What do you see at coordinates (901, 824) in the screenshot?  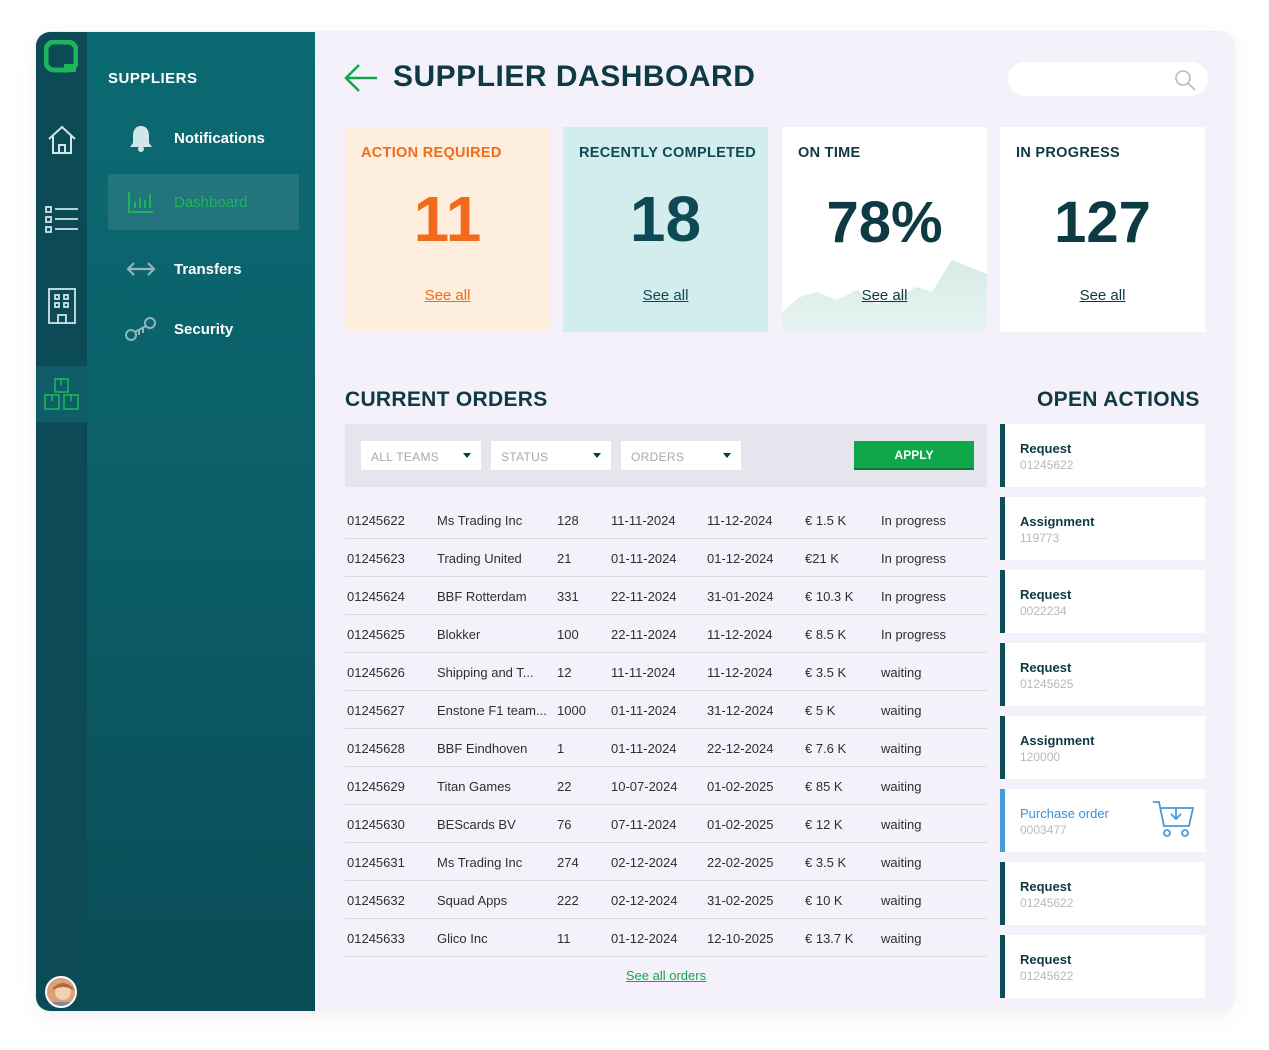 I see `table-cell: waiting` at bounding box center [901, 824].